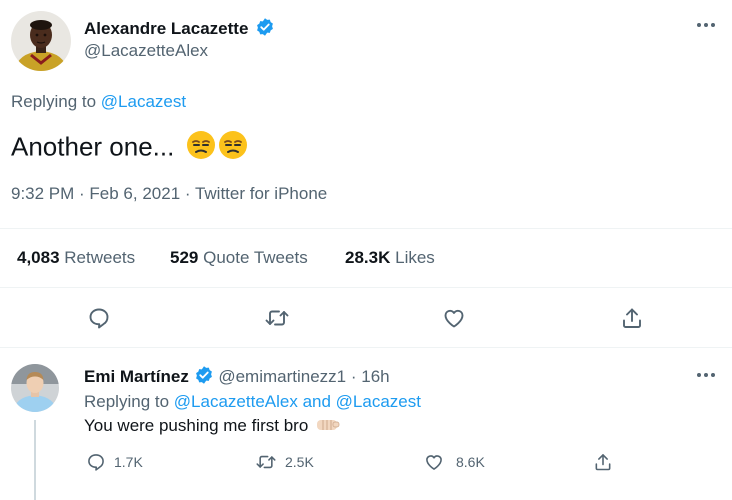 This screenshot has height=500, width=732. Describe the element at coordinates (127, 401) in the screenshot. I see `reply-replying-to-label: Replying to` at that location.